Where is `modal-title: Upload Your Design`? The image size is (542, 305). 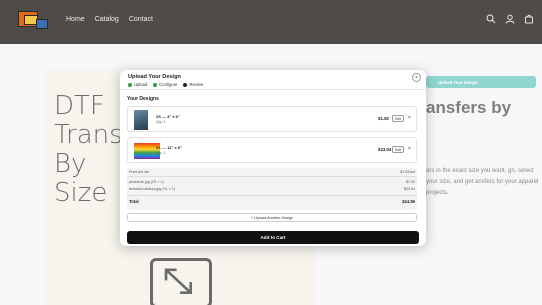
modal-title: Upload Your Design is located at coordinates (154, 77).